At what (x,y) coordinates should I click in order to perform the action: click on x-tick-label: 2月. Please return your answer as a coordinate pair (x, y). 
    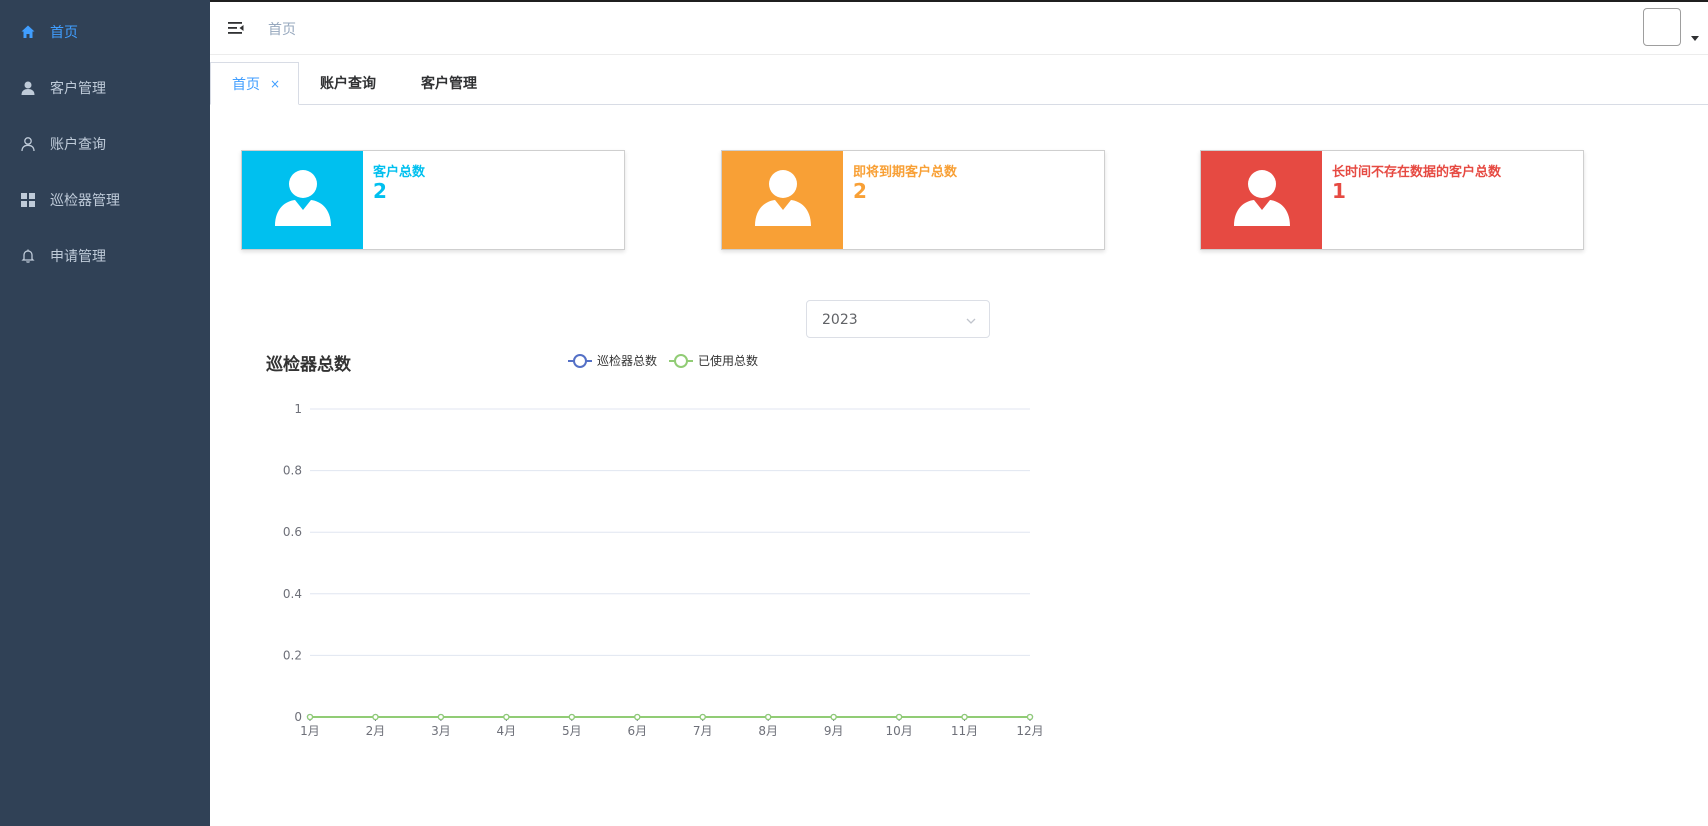
    Looking at the image, I should click on (376, 731).